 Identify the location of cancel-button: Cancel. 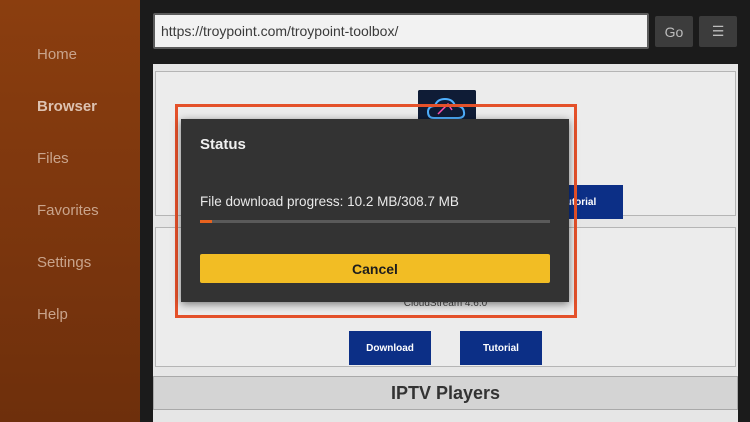
(375, 268).